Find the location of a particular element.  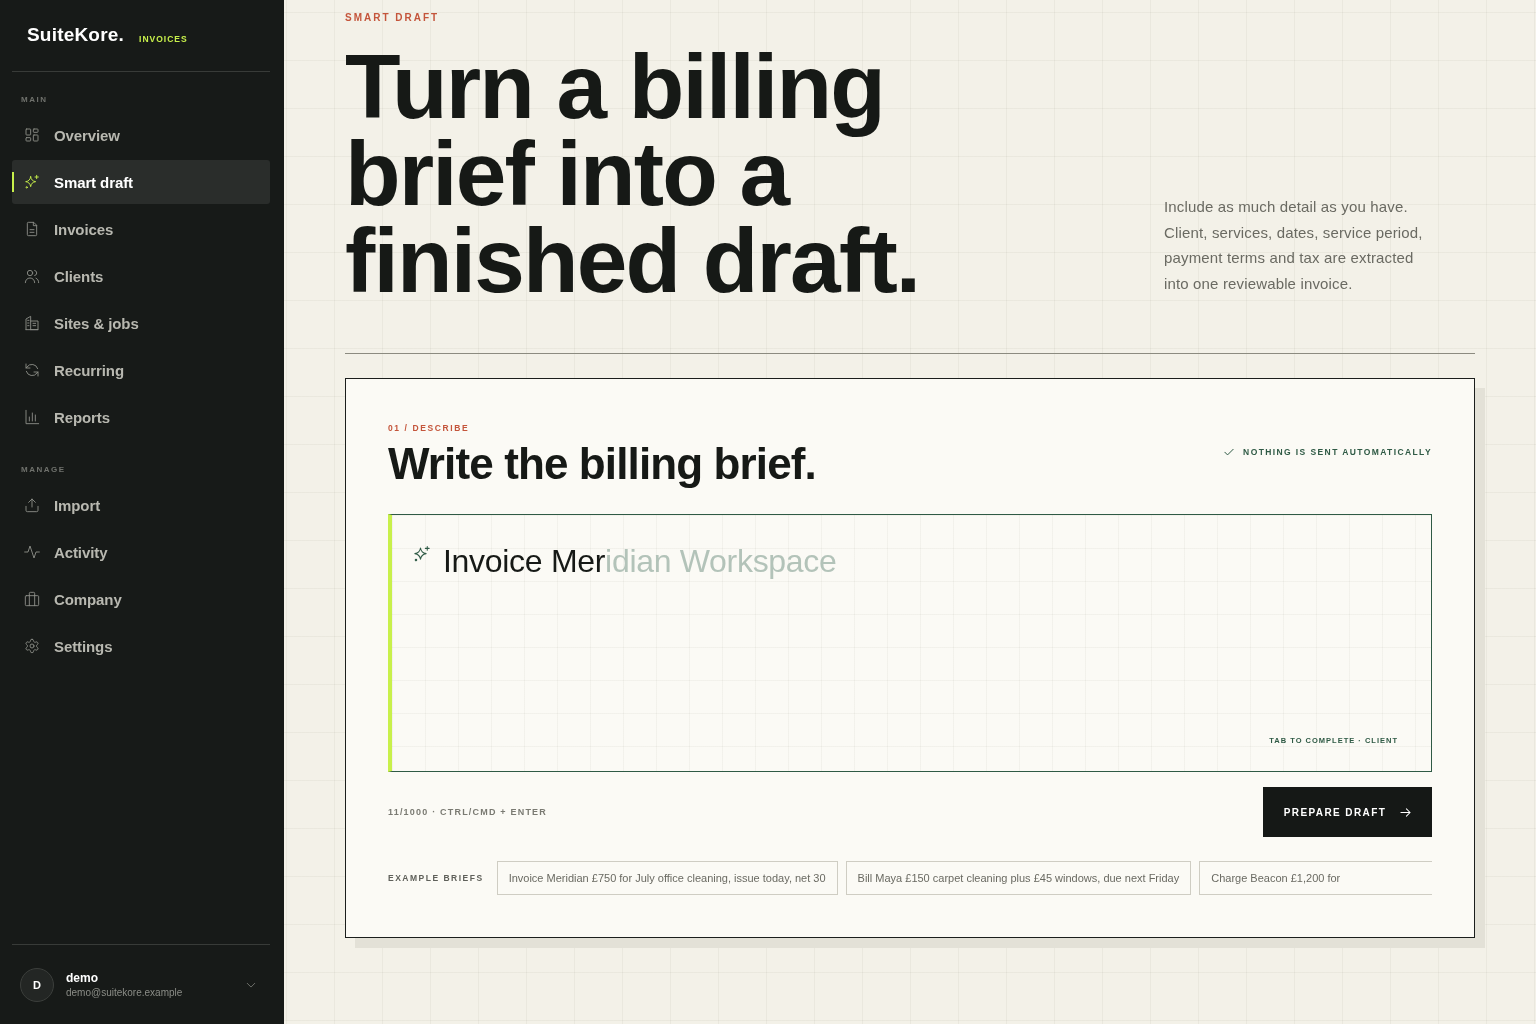

example-chip: Charge Beacon £1,200 for is located at coordinates (1315, 878).